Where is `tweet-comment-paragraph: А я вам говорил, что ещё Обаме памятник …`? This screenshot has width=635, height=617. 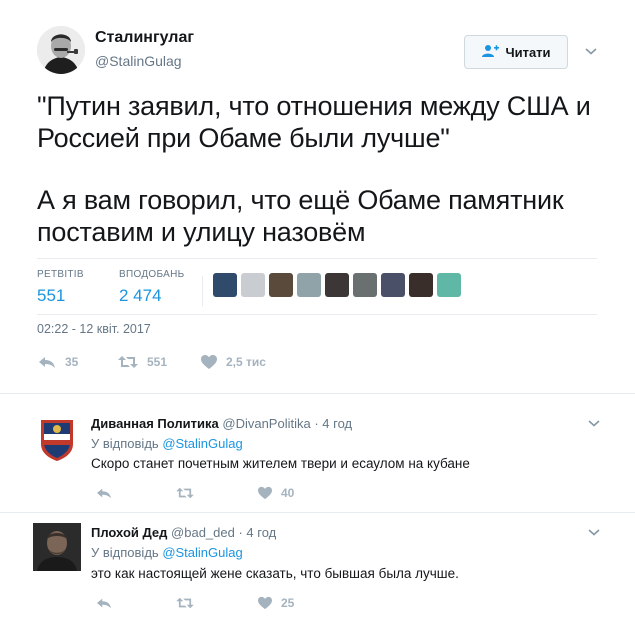
tweet-comment-paragraph: А я вам говорил, что ещё Обаме памятник … is located at coordinates (300, 216).